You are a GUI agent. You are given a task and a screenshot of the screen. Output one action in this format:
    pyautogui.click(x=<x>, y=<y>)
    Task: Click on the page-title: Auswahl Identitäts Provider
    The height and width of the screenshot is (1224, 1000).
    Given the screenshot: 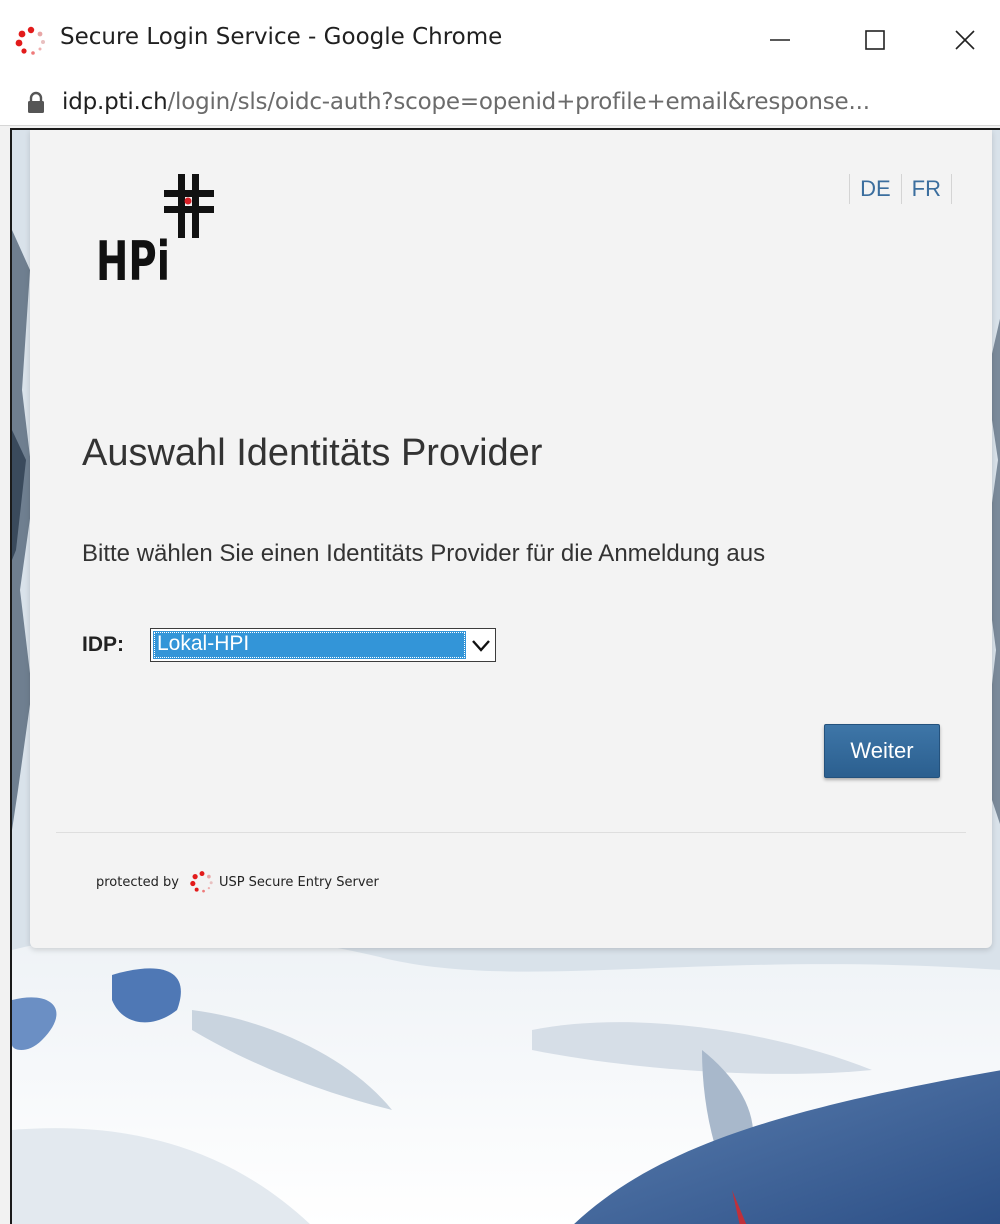 What is the action you would take?
    pyautogui.click(x=312, y=453)
    